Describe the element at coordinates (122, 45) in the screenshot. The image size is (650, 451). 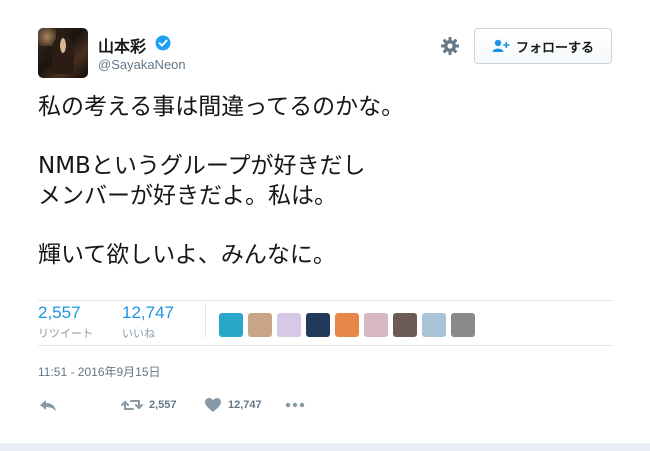
I see `display-name: 山本彩` at that location.